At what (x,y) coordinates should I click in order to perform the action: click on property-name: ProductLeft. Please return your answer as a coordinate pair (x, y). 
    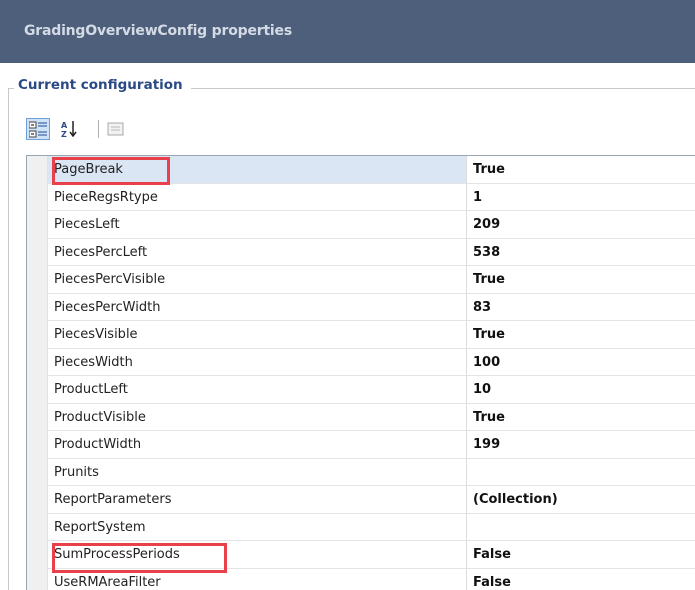
    Looking at the image, I should click on (257, 390).